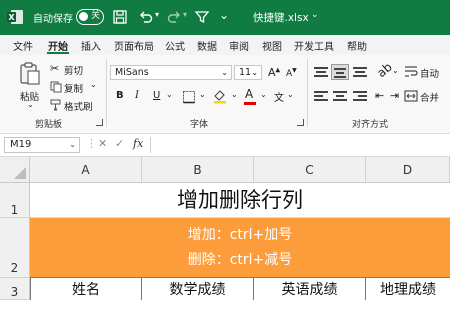 The width and height of the screenshot is (450, 318). What do you see at coordinates (119, 143) in the screenshot?
I see `confirm-icon: ✓` at bounding box center [119, 143].